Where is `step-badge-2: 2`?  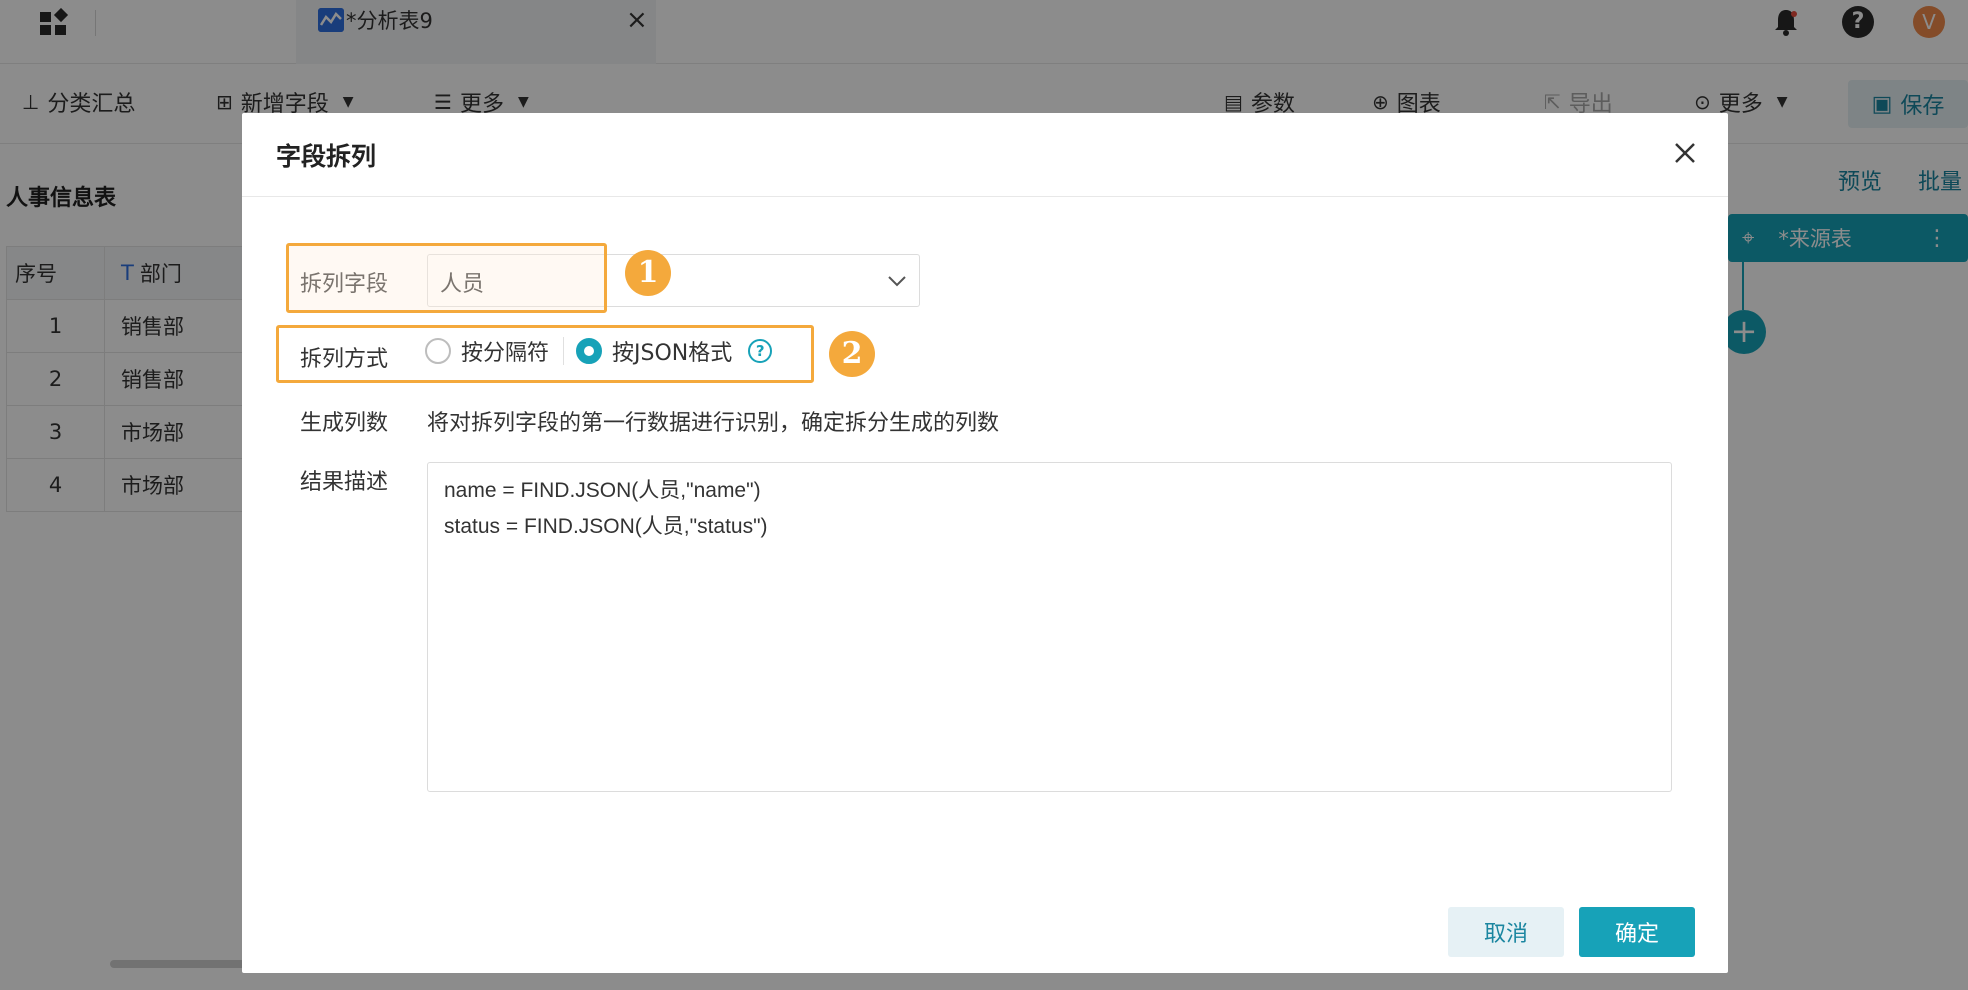 step-badge-2: 2 is located at coordinates (852, 354).